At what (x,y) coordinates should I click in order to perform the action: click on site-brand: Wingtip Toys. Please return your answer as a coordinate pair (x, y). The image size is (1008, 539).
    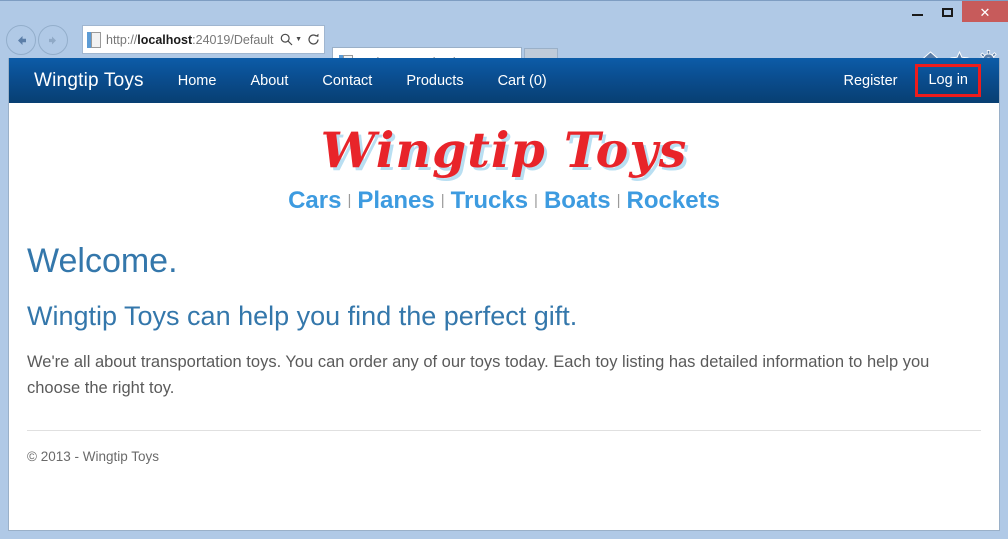
    Looking at the image, I should click on (89, 81).